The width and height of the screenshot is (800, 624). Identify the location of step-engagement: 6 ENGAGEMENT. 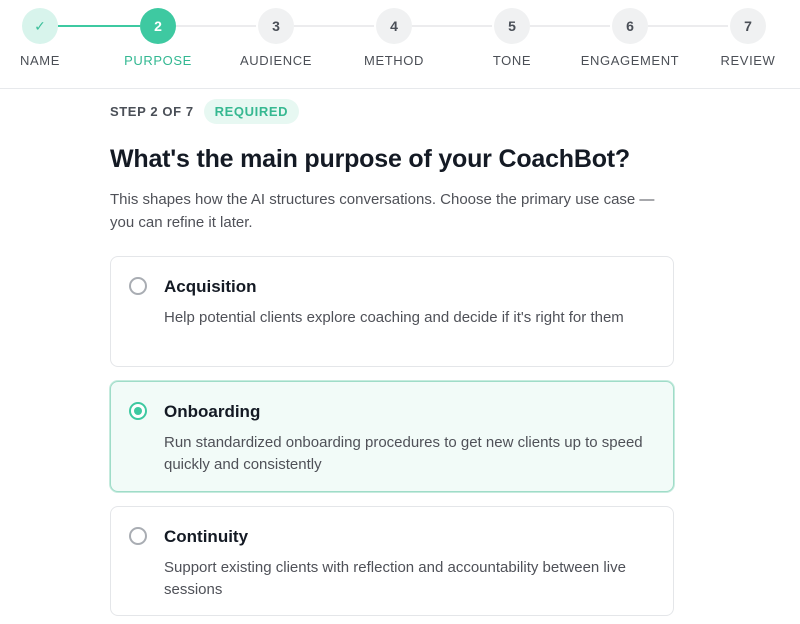
(630, 38).